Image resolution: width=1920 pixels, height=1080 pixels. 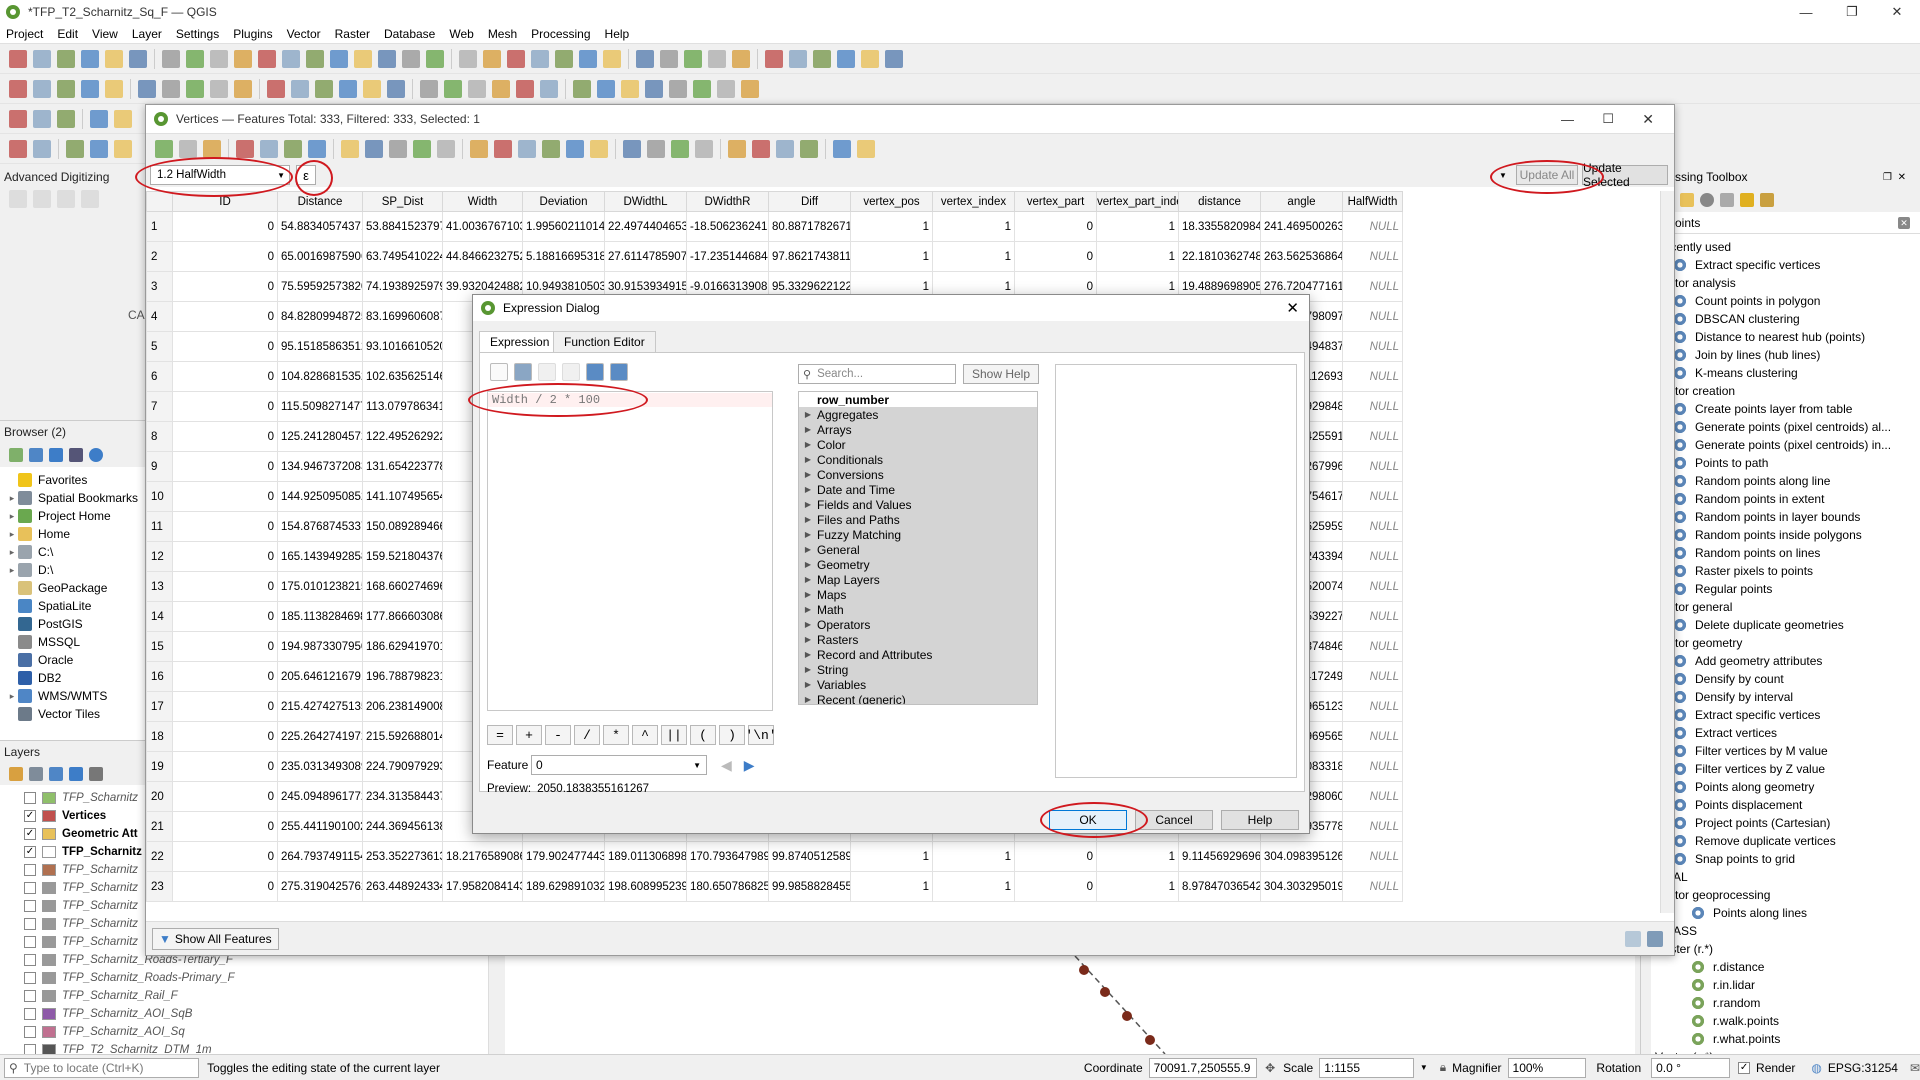 I want to click on toolbox-algorithm: Regular points, so click(x=1782, y=589).